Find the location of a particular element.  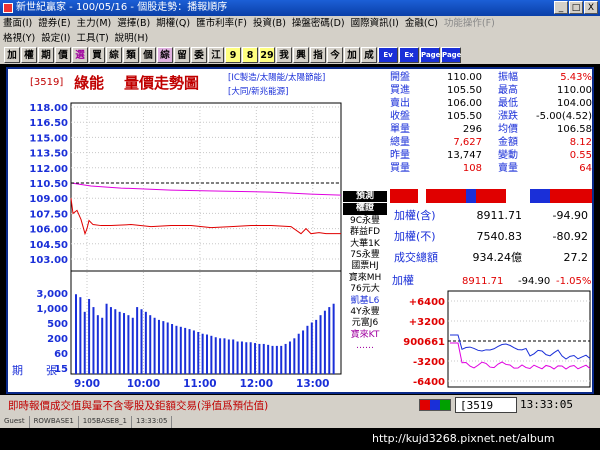

index-tick: -6400 is located at coordinates (429, 382).